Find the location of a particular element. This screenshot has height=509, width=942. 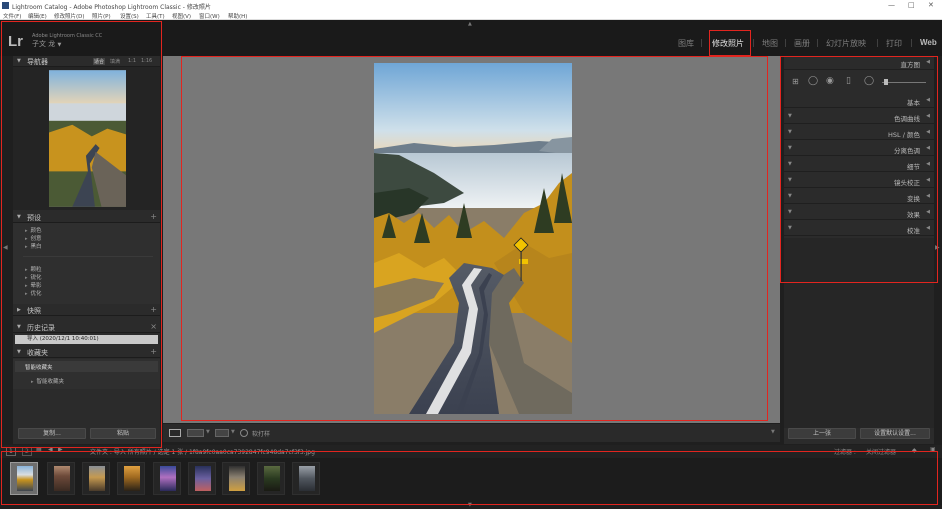

maximize-icon: □ is located at coordinates (911, 5).